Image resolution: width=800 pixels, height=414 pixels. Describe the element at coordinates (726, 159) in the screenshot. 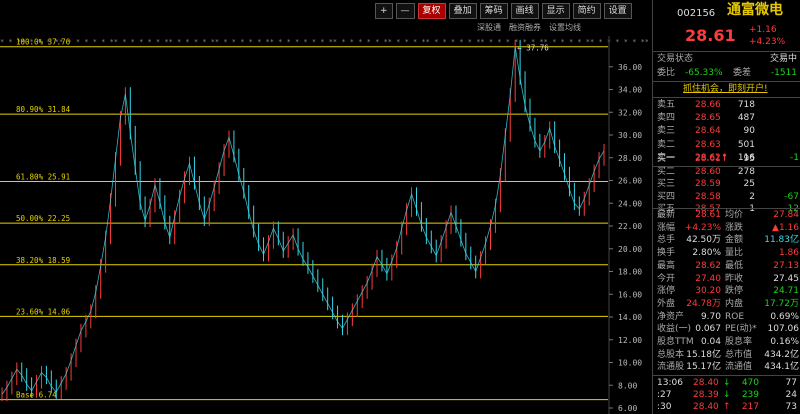

I see `book-row: 买一 28.61↑ 95` at that location.